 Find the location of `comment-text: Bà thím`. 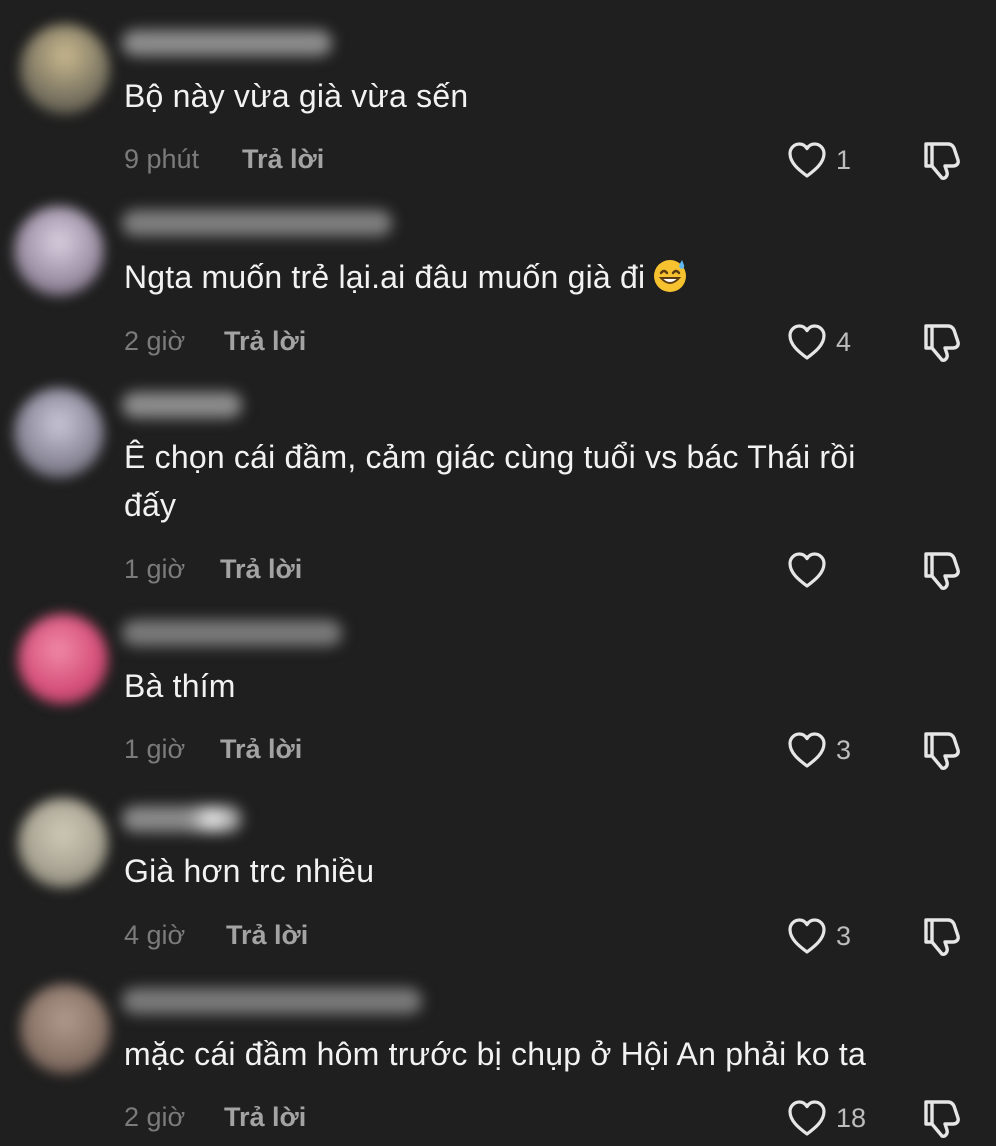

comment-text: Bà thím is located at coordinates (180, 686).